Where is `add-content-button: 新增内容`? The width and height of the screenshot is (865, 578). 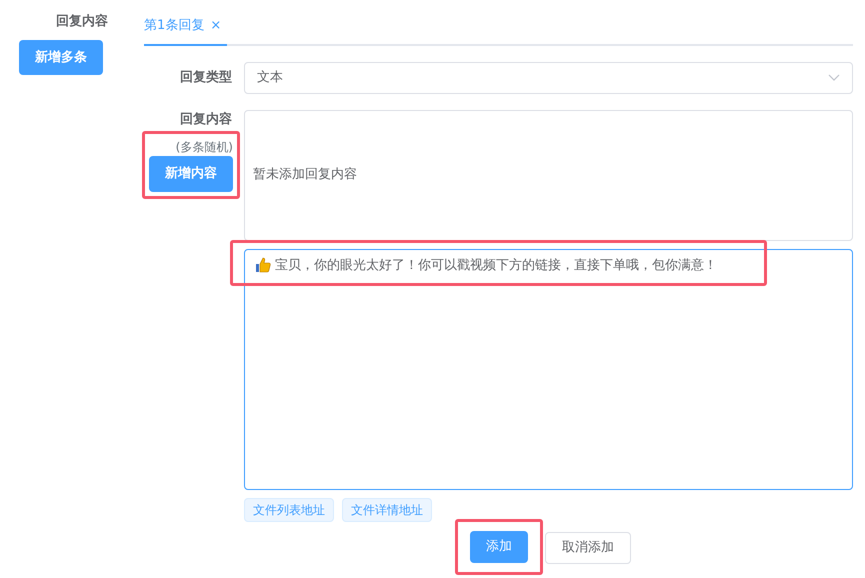 add-content-button: 新增内容 is located at coordinates (191, 174).